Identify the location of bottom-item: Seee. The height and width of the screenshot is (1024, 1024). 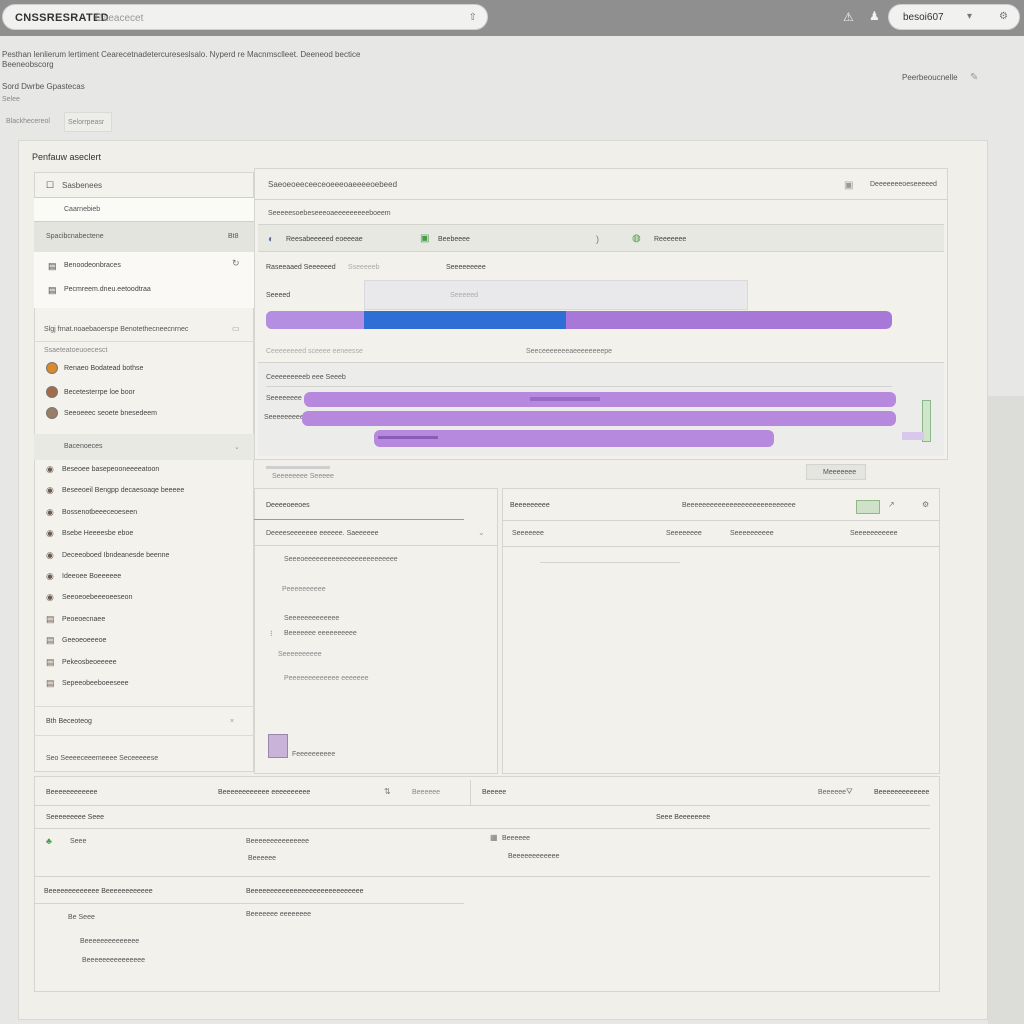
(78, 841).